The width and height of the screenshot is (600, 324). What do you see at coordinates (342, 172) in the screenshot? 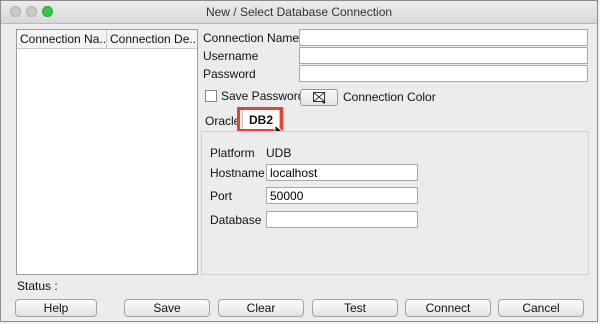
I see `hostname-input` at bounding box center [342, 172].